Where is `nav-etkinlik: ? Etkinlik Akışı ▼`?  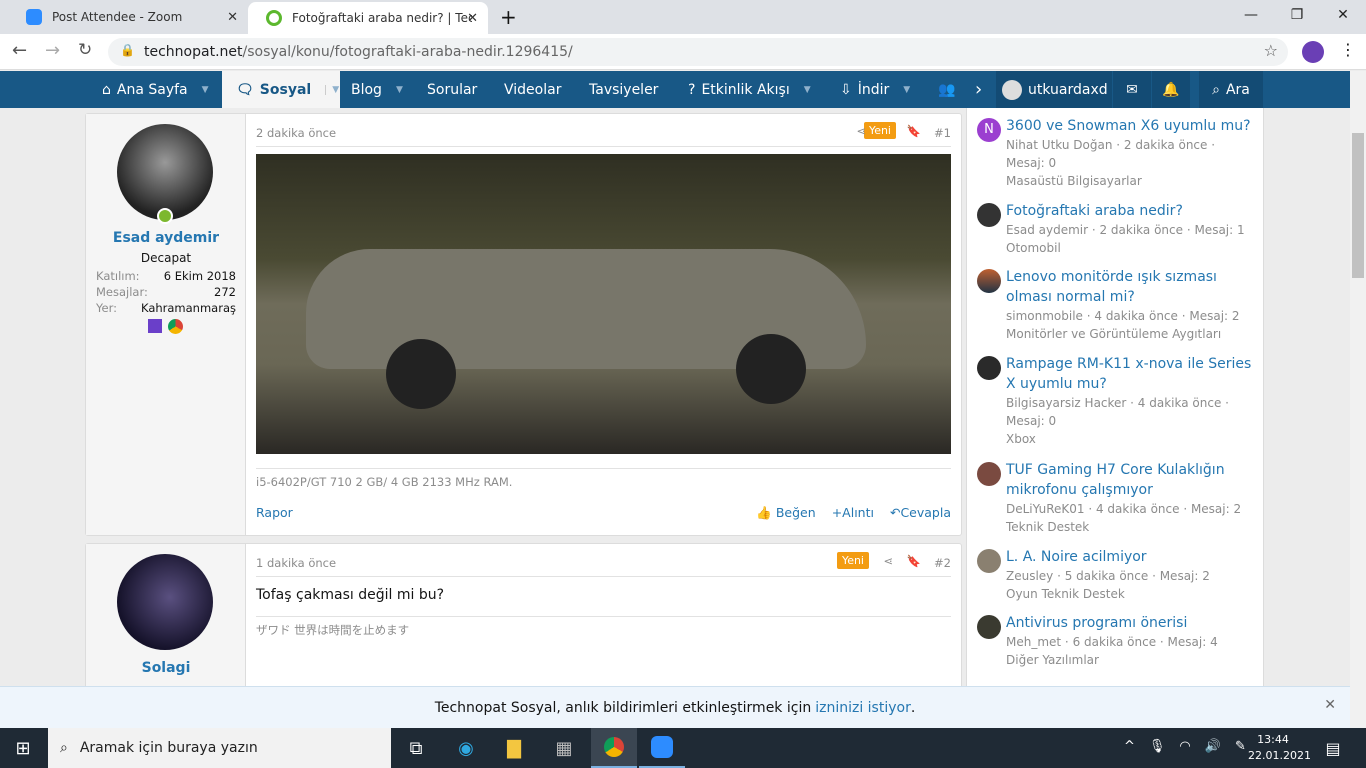 nav-etkinlik: ? Etkinlik Akışı ▼ is located at coordinates (749, 89).